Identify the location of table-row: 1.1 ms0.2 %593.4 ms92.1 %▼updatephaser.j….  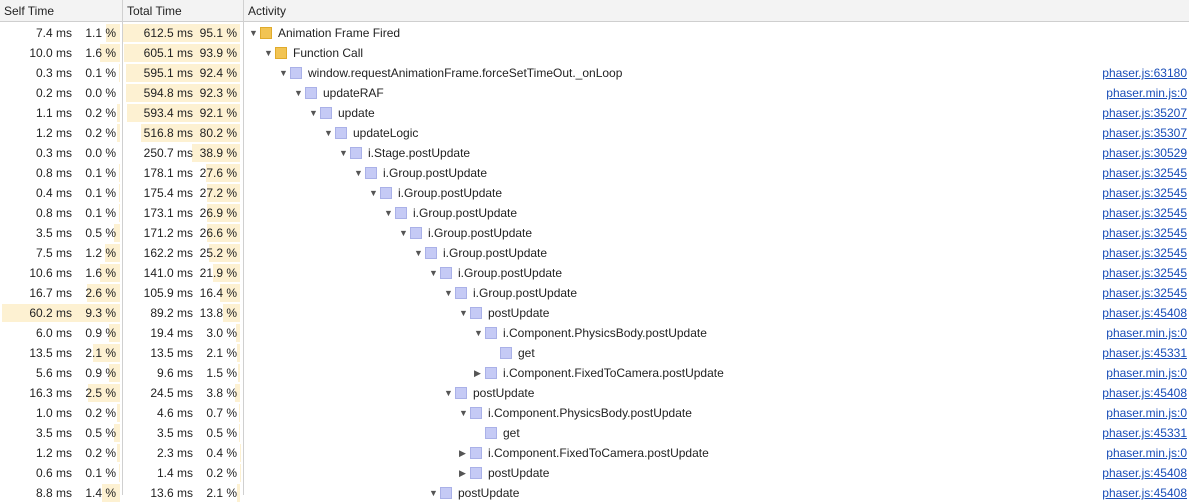
(594, 113).